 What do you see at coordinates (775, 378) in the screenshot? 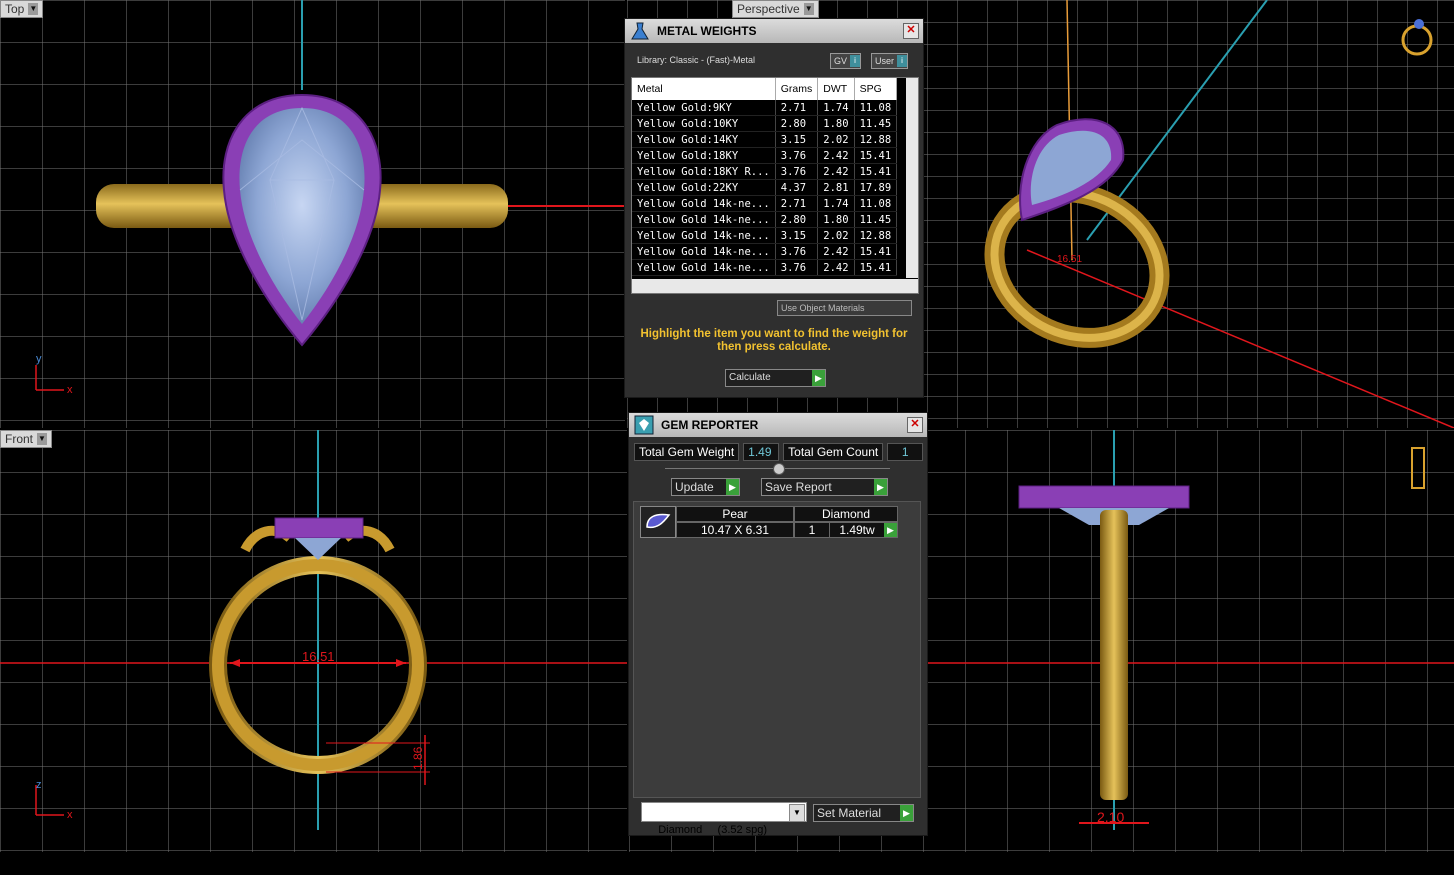
I see `calculate-button: Calculate ▶` at bounding box center [775, 378].